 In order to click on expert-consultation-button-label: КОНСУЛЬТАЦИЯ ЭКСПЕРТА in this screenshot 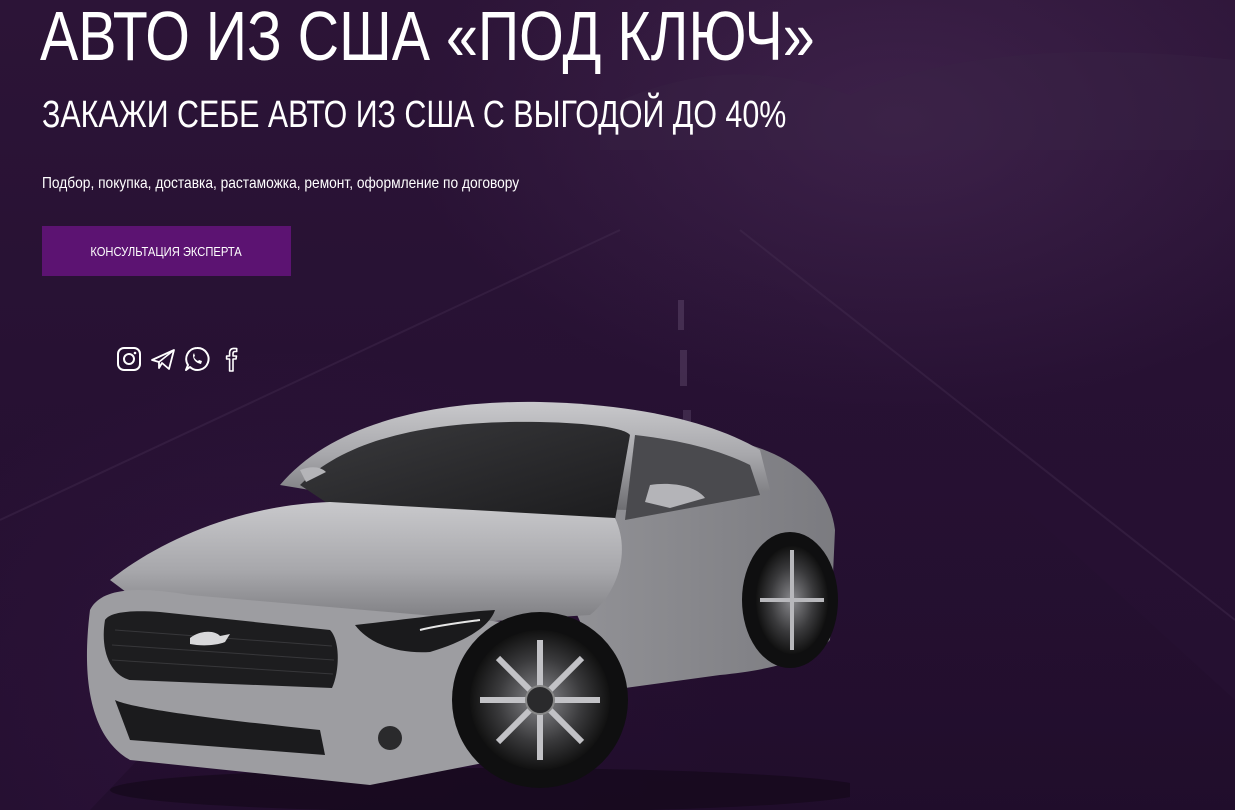, I will do `click(166, 251)`.